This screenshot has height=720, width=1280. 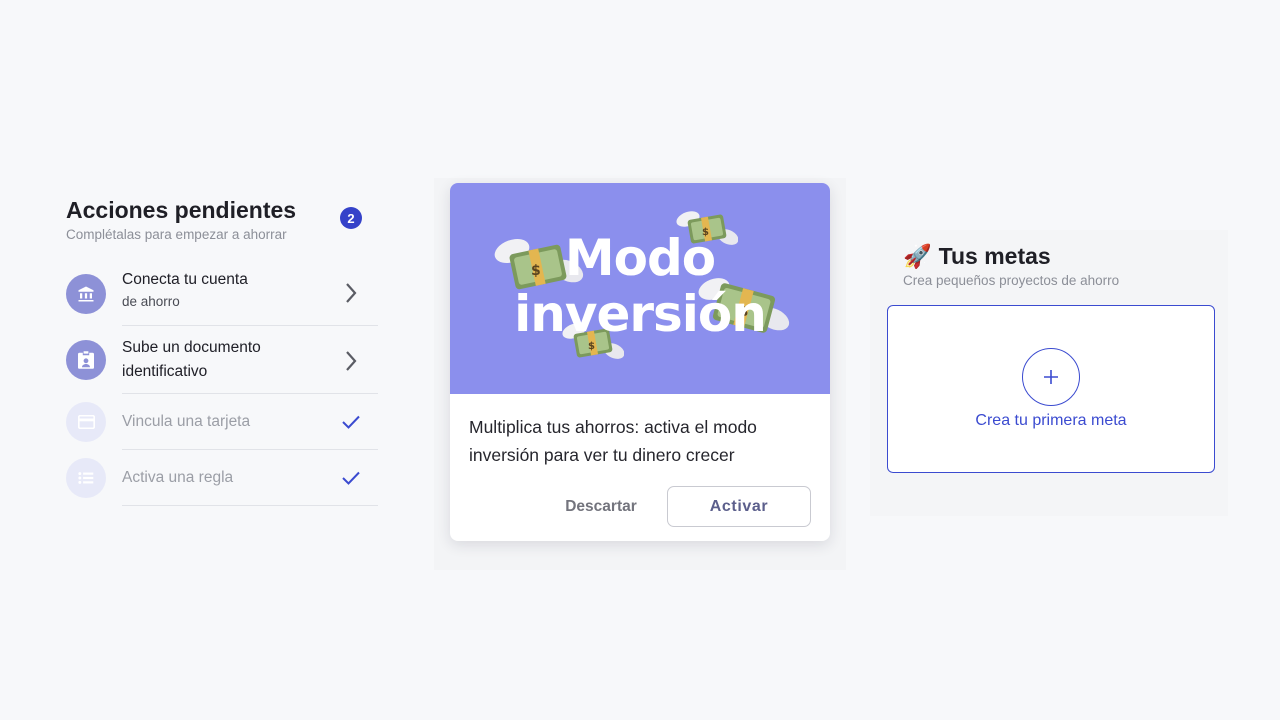 I want to click on action-title: Vincula una tarjeta, so click(x=186, y=421).